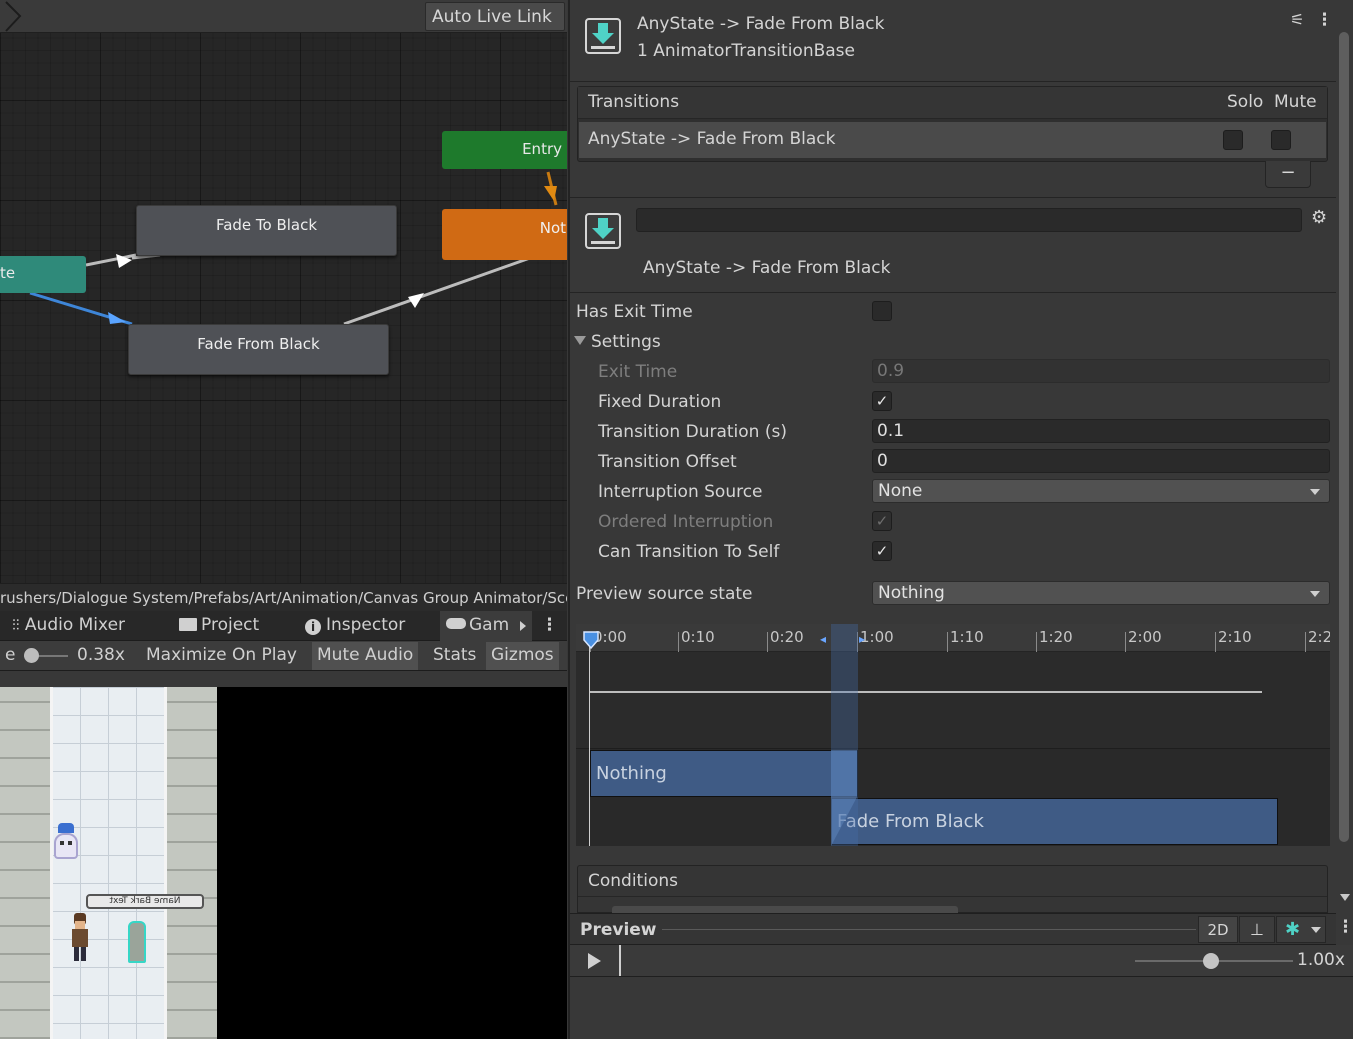 Image resolution: width=1353 pixels, height=1039 pixels. I want to click on bar-label: Nothing, so click(631, 773).